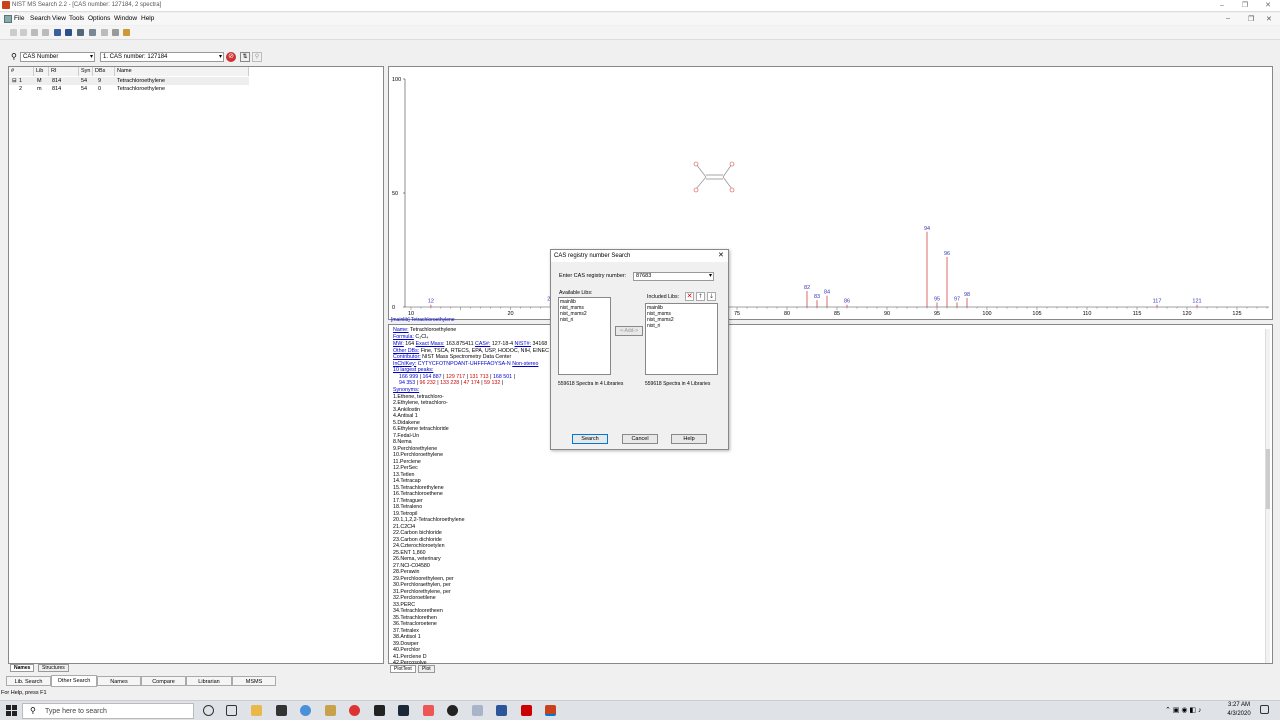 This screenshot has height=720, width=1280. I want to click on system-tray-icons: ⌃ ▣ ◉ ◧ ♪, so click(1183, 710).